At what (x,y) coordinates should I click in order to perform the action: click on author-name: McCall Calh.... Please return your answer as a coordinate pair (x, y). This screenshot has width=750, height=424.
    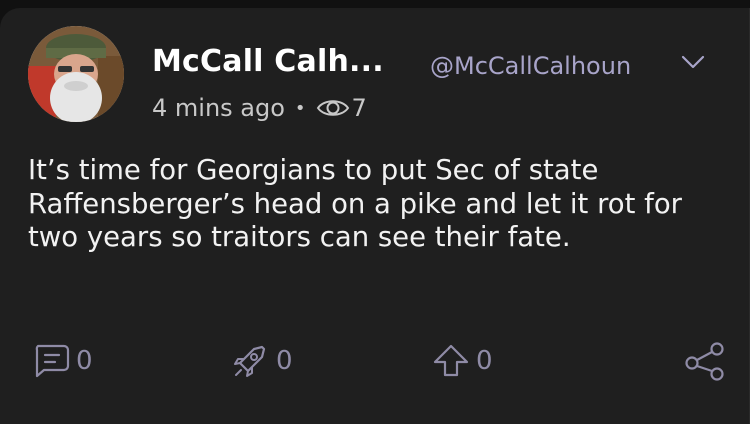
    Looking at the image, I should click on (268, 61).